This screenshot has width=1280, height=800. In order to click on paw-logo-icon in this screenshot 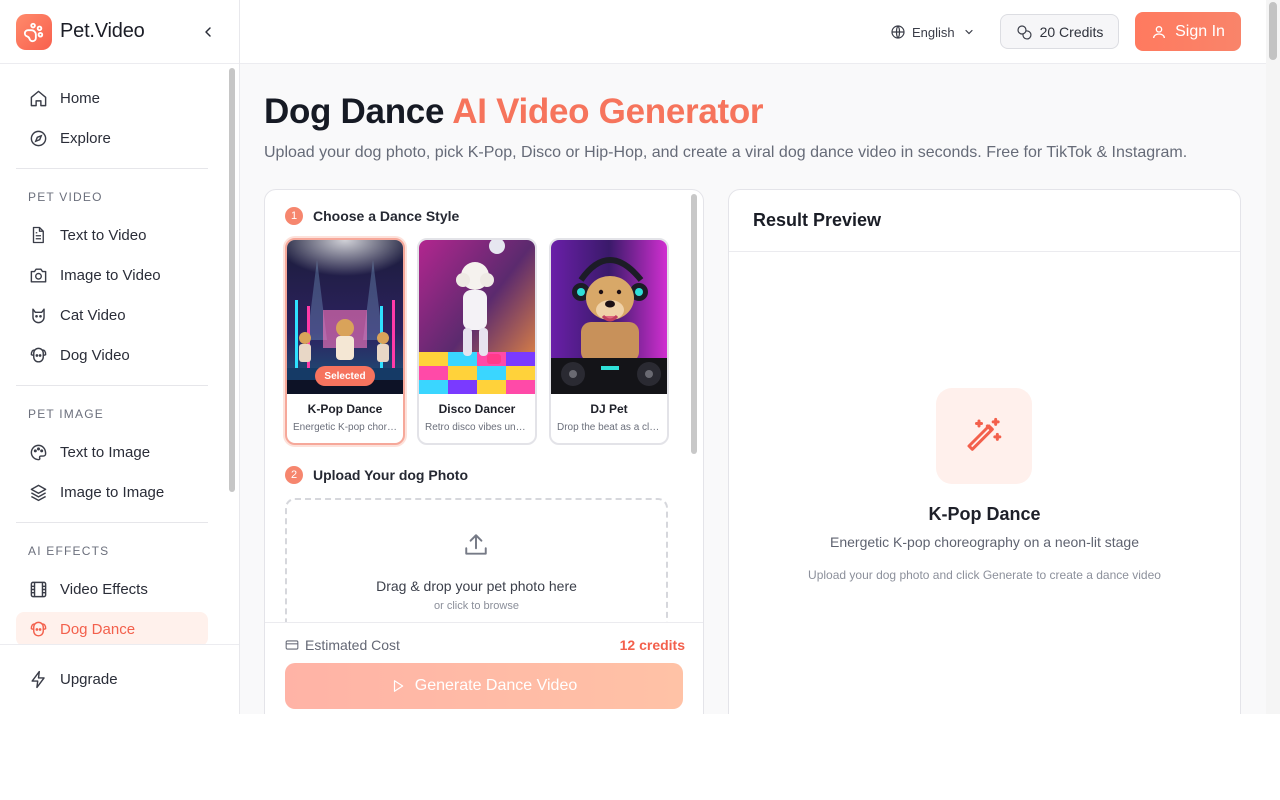, I will do `click(34, 31)`.